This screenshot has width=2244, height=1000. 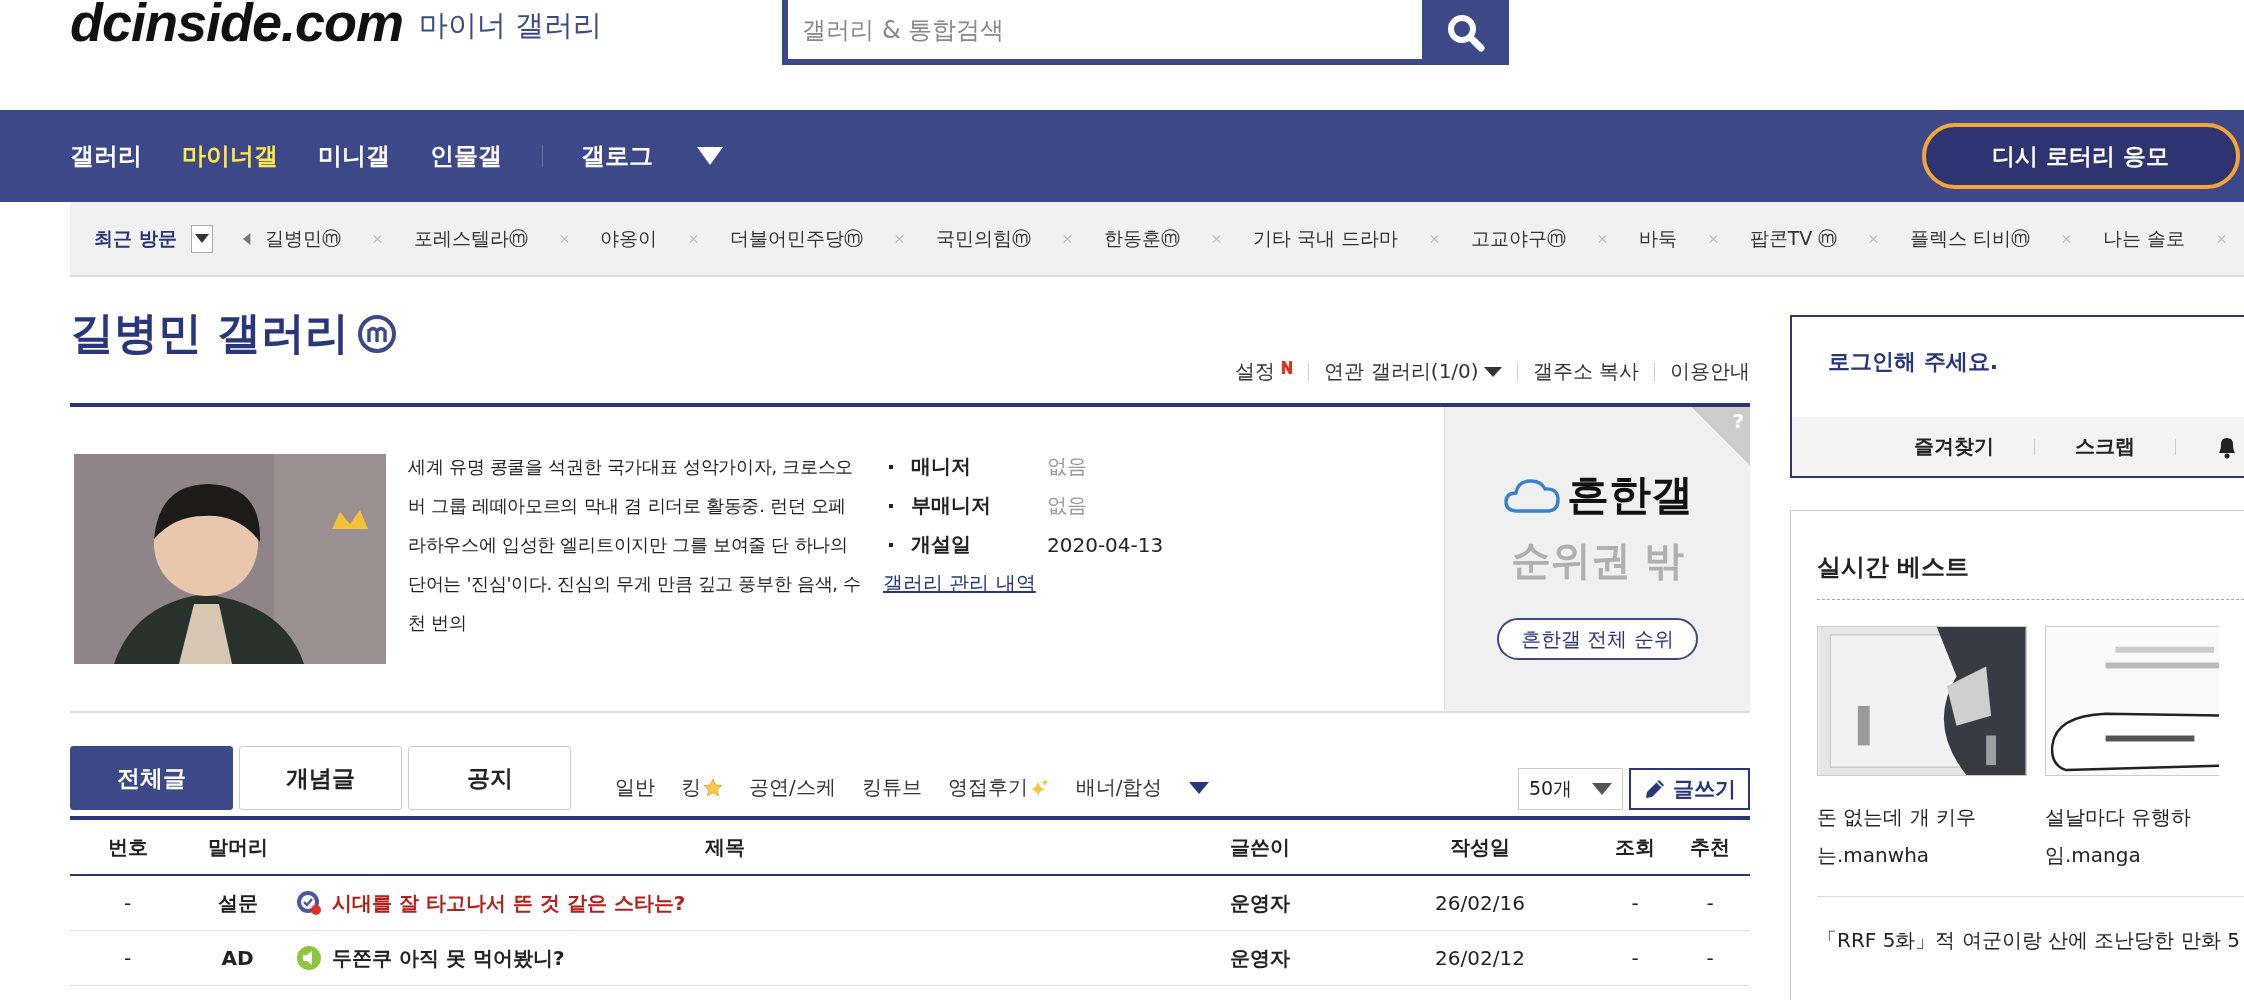 I want to click on survey-icon, so click(x=309, y=903).